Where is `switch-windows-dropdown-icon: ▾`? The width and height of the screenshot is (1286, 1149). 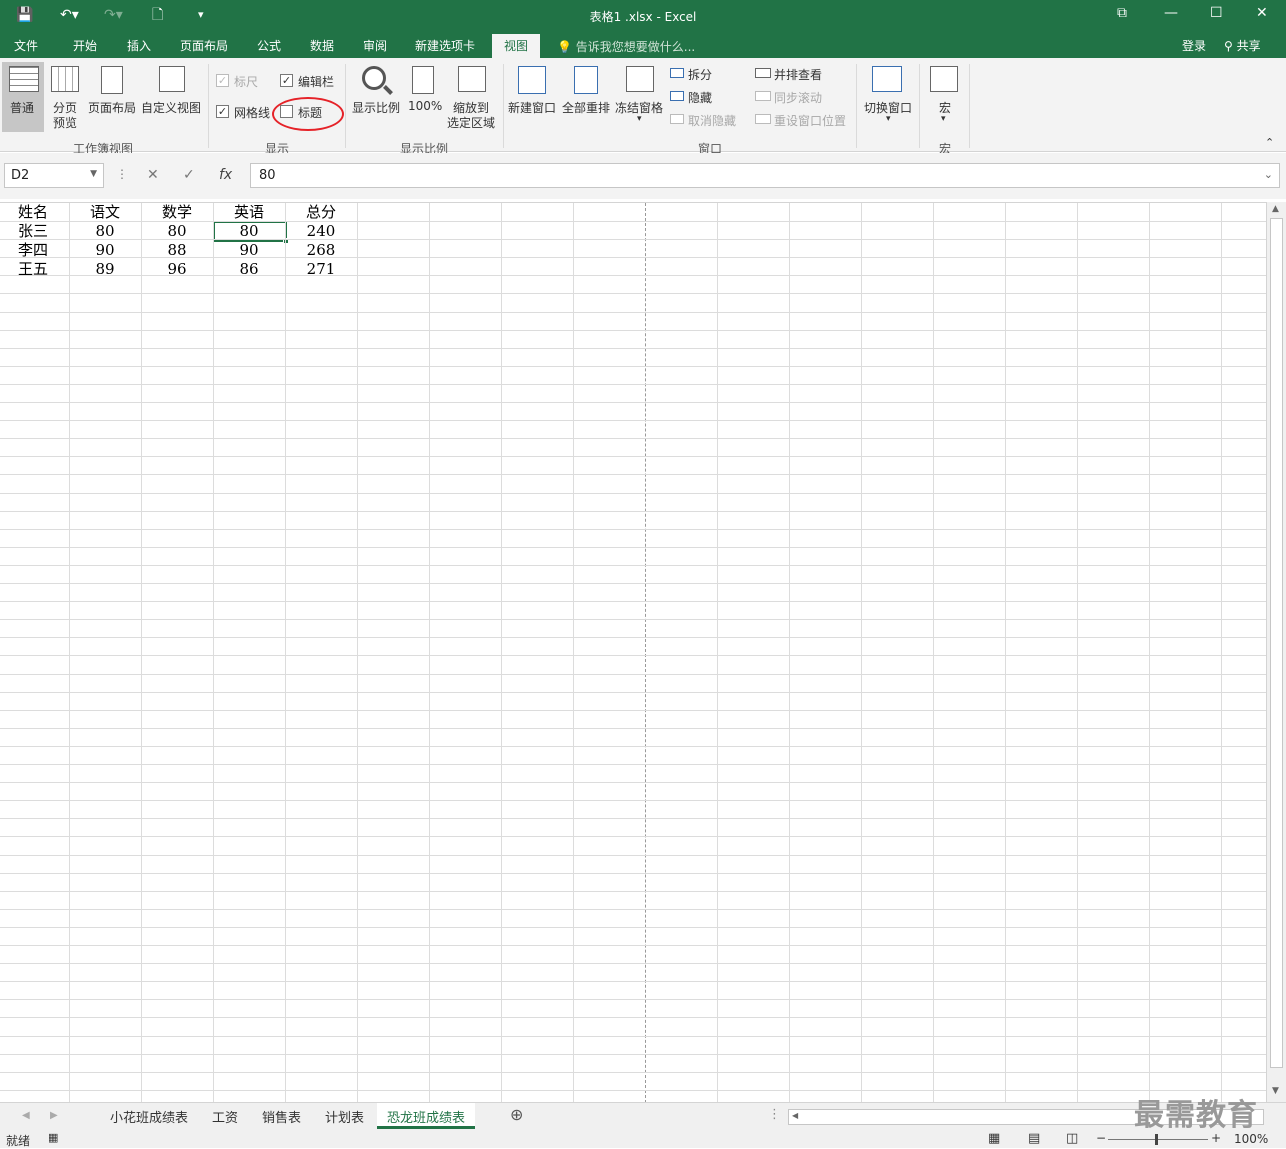
switch-windows-dropdown-icon: ▾ is located at coordinates (888, 119).